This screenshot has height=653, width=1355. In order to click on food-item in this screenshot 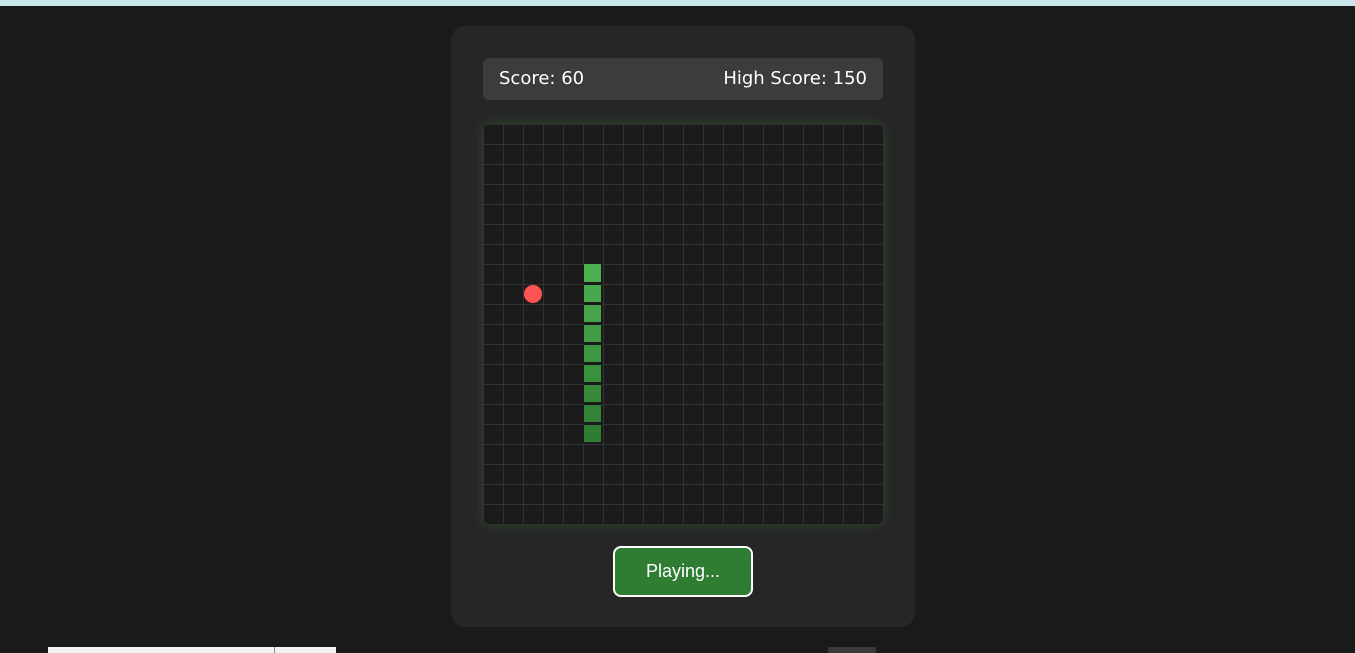, I will do `click(533, 294)`.